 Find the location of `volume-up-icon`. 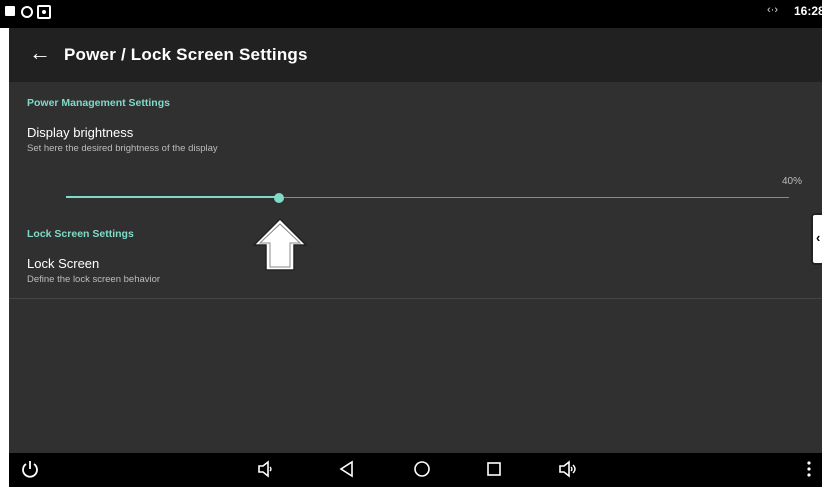

volume-up-icon is located at coordinates (568, 469).